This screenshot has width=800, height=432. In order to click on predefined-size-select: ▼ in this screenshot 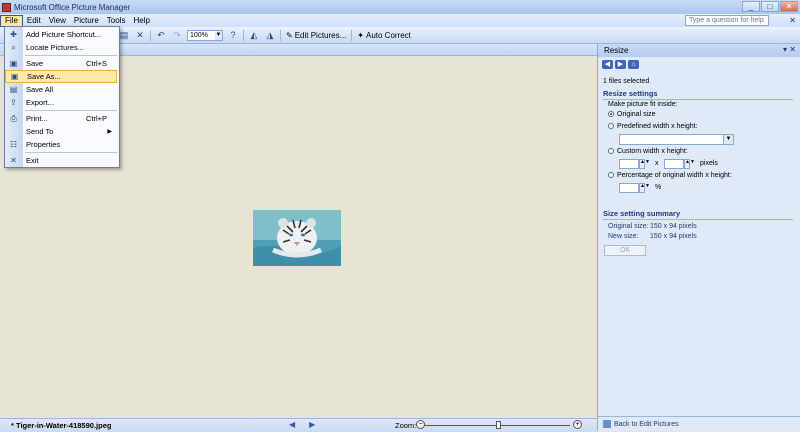, I will do `click(676, 139)`.